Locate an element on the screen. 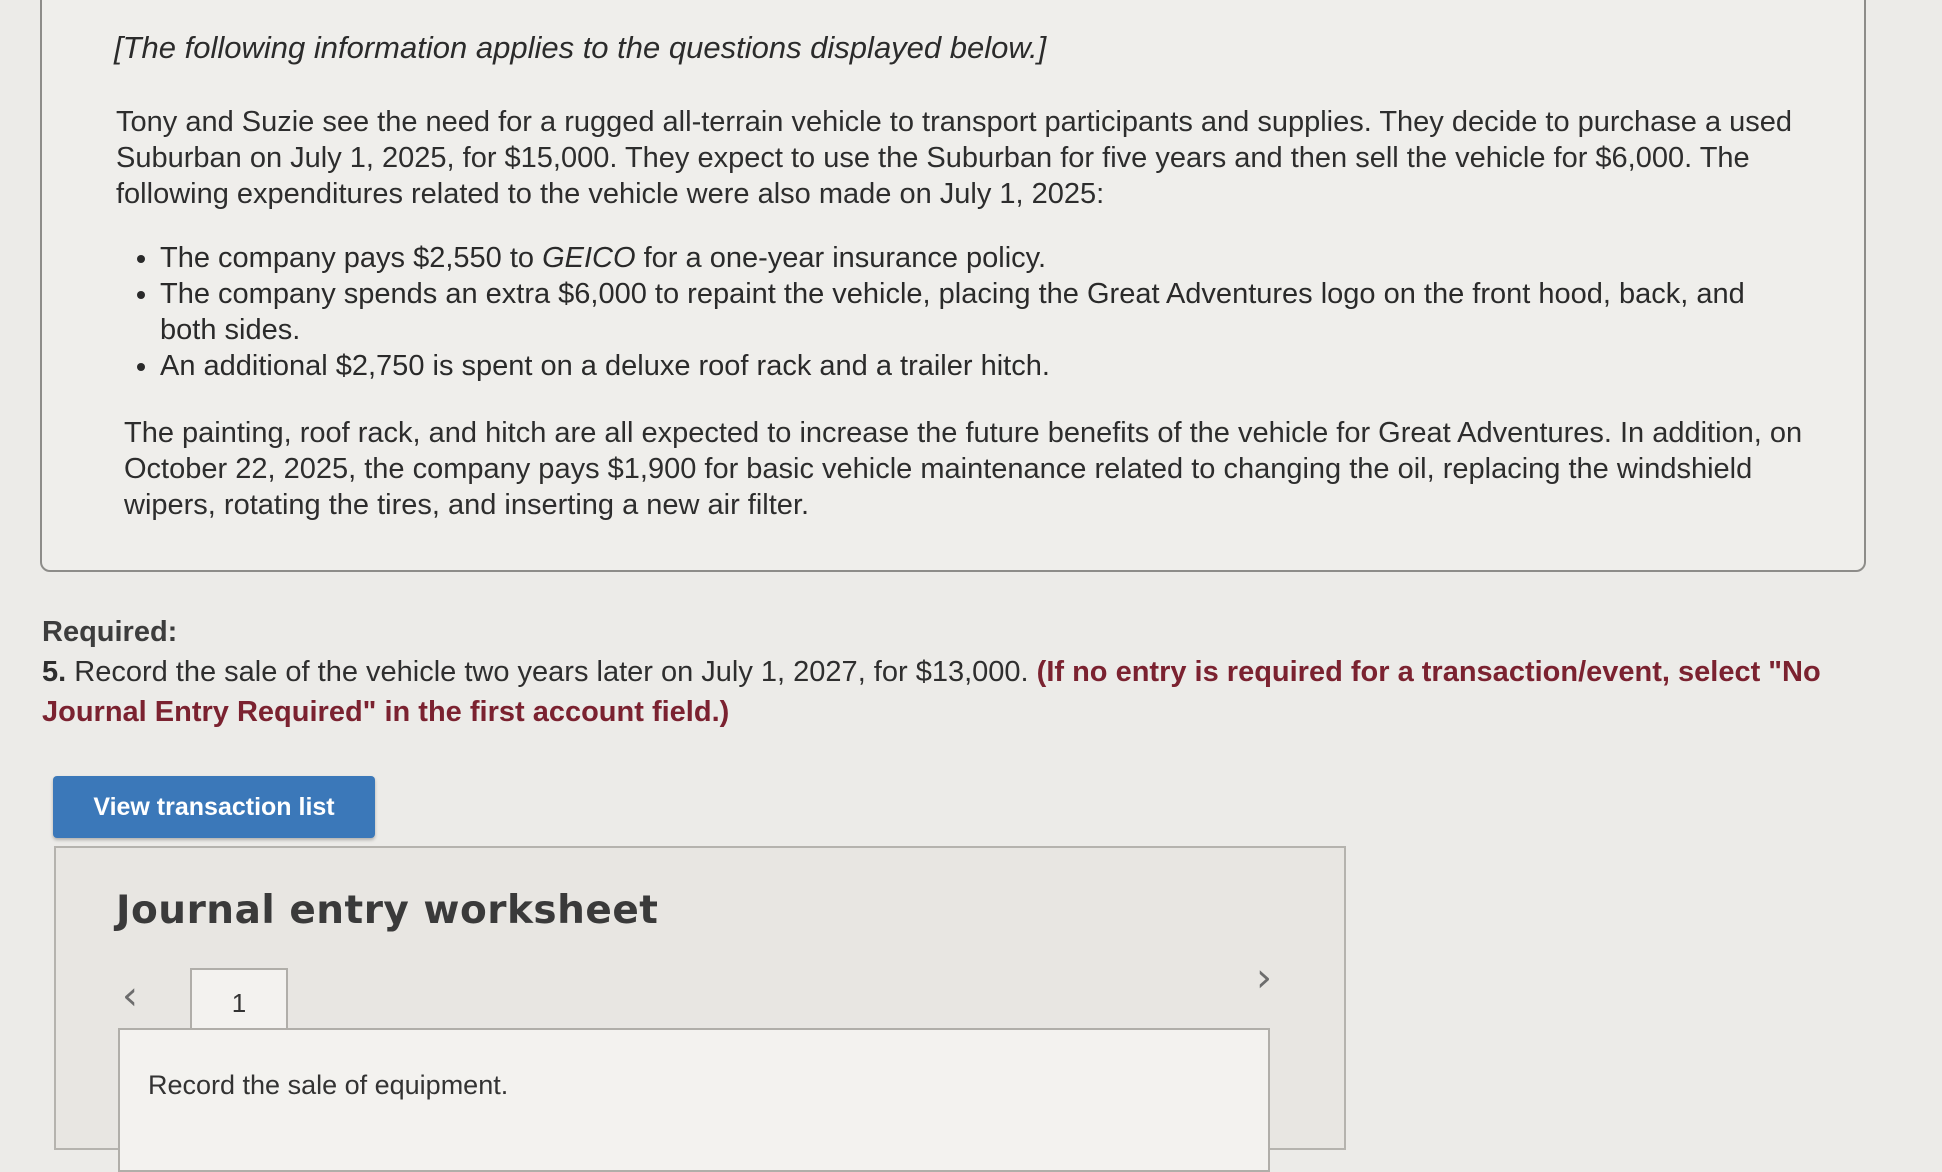 This screenshot has height=1172, width=1942. worksheet-panel: Record the sale of equipment. is located at coordinates (694, 1100).